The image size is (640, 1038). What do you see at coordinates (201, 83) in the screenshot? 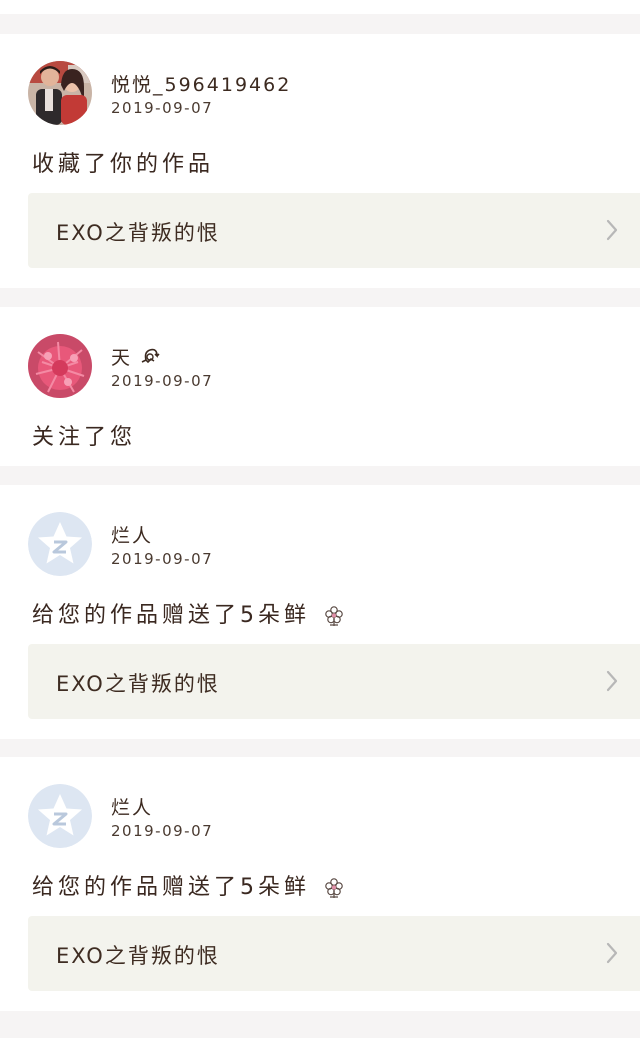
I see `user-name: 悦悦_596419462` at bounding box center [201, 83].